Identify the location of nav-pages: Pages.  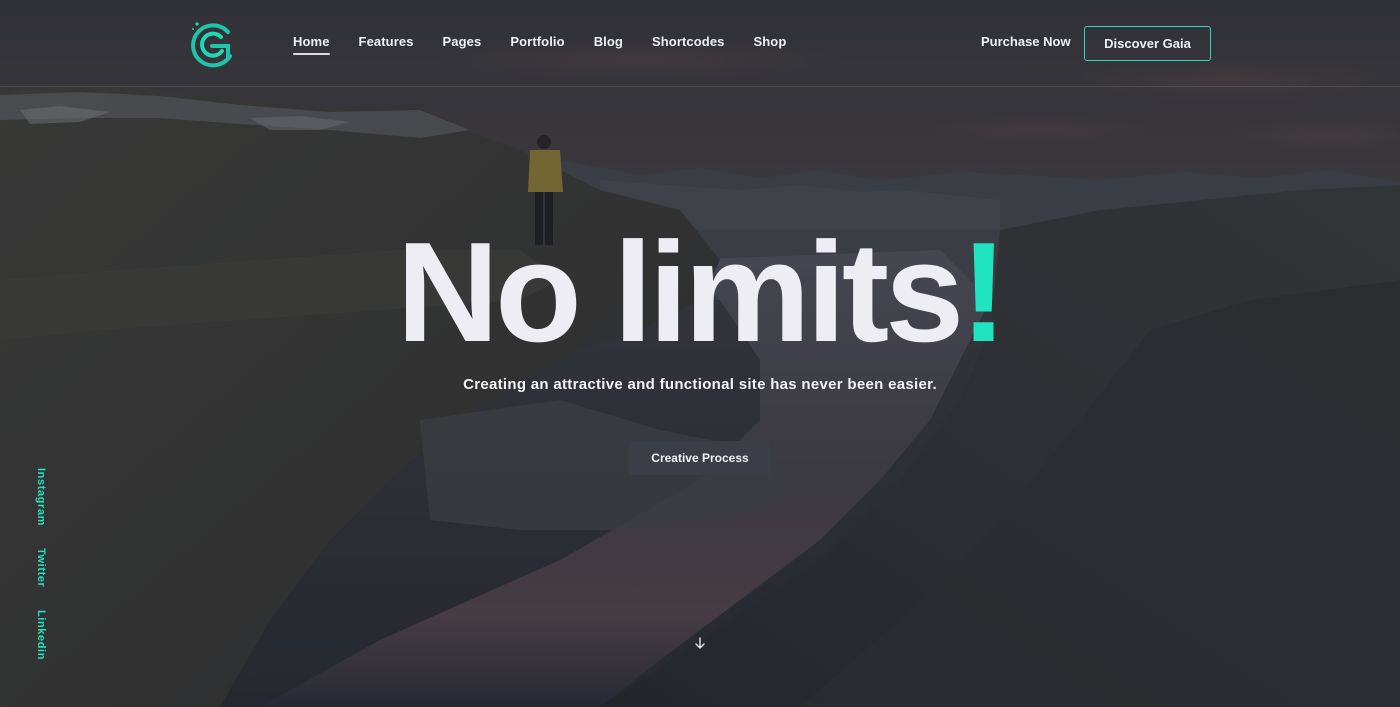
(462, 41).